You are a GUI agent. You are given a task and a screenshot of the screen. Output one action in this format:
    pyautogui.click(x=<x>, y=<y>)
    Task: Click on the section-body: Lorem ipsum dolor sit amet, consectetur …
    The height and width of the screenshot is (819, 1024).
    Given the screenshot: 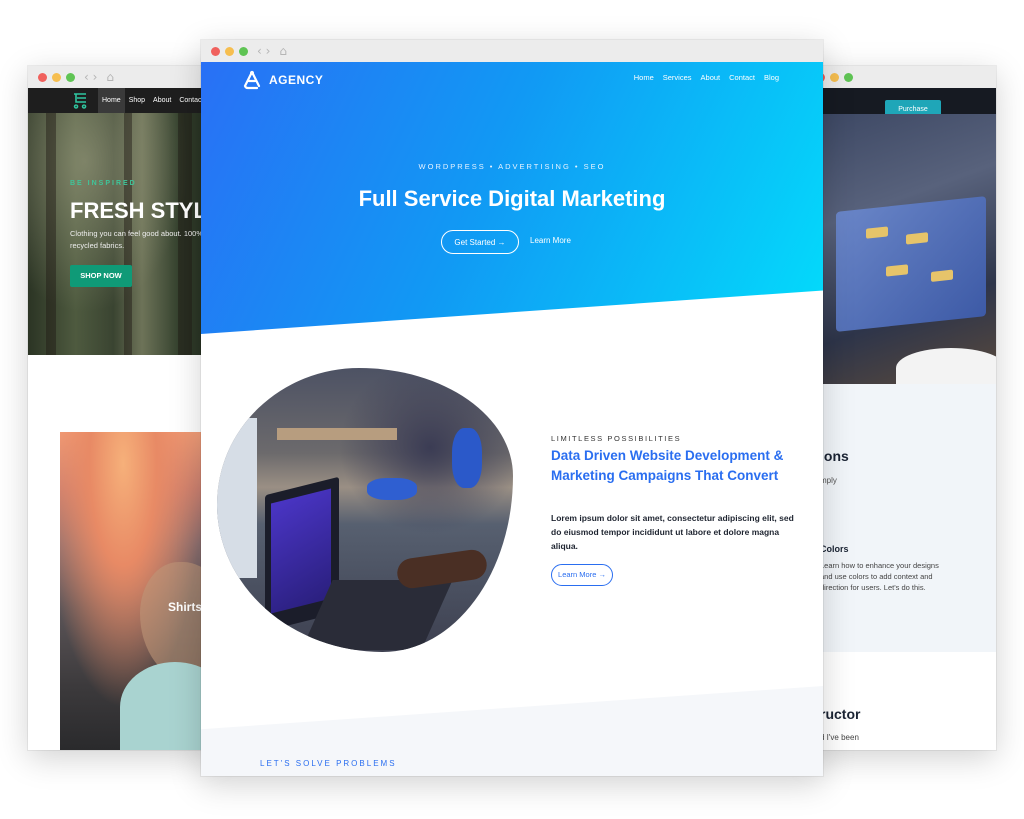 What is the action you would take?
    pyautogui.click(x=672, y=532)
    